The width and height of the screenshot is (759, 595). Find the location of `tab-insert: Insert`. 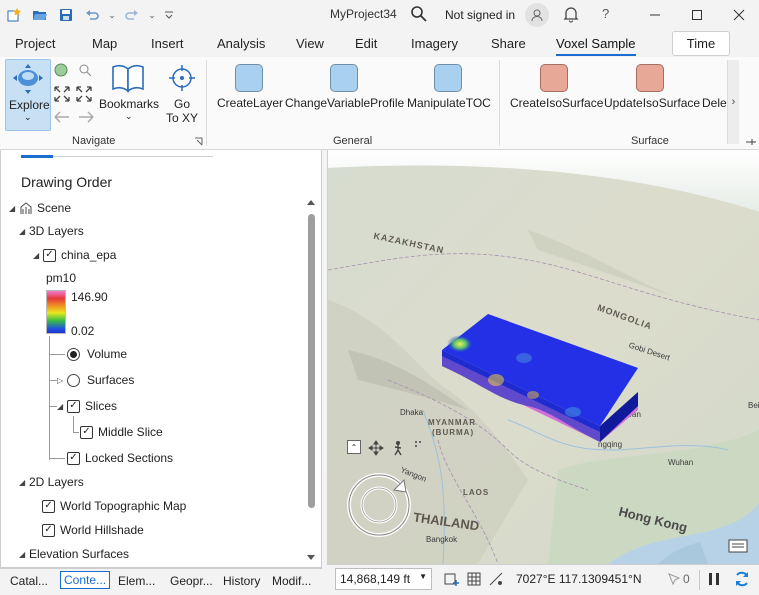

tab-insert: Insert is located at coordinates (167, 43).